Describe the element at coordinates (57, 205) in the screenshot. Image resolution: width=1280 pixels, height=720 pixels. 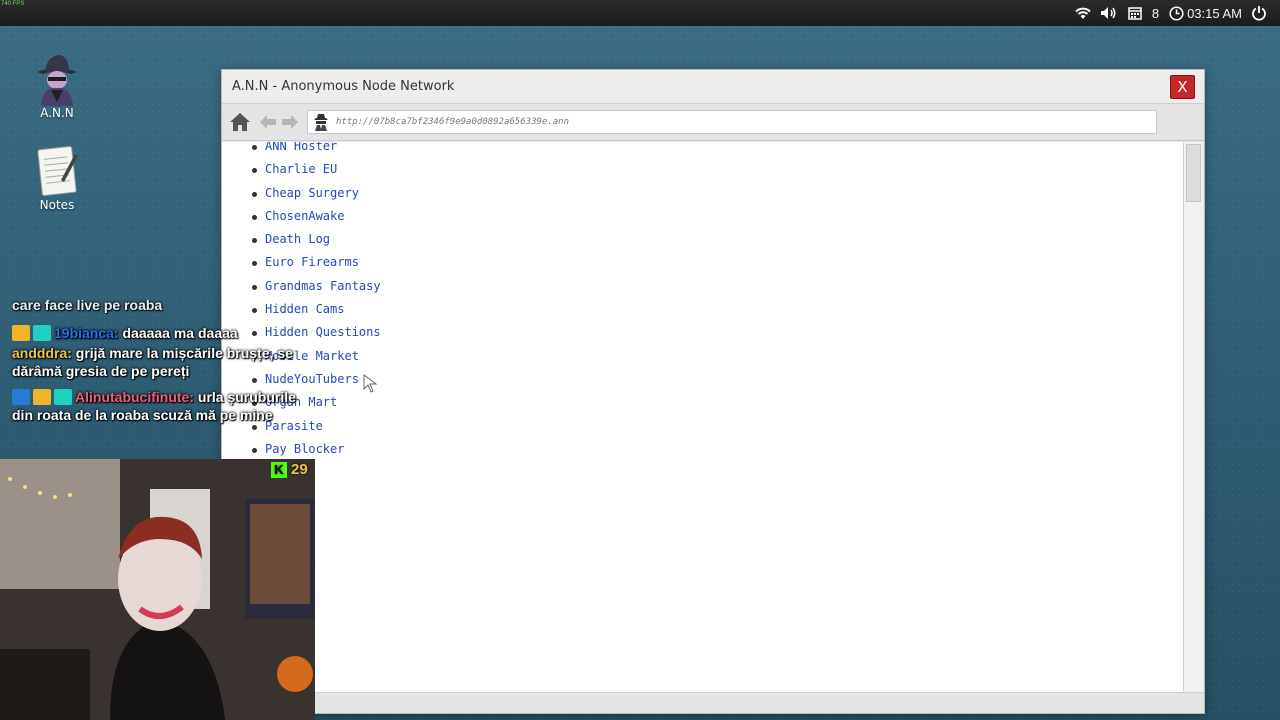
I see `desktop-icon-label: Notes` at that location.